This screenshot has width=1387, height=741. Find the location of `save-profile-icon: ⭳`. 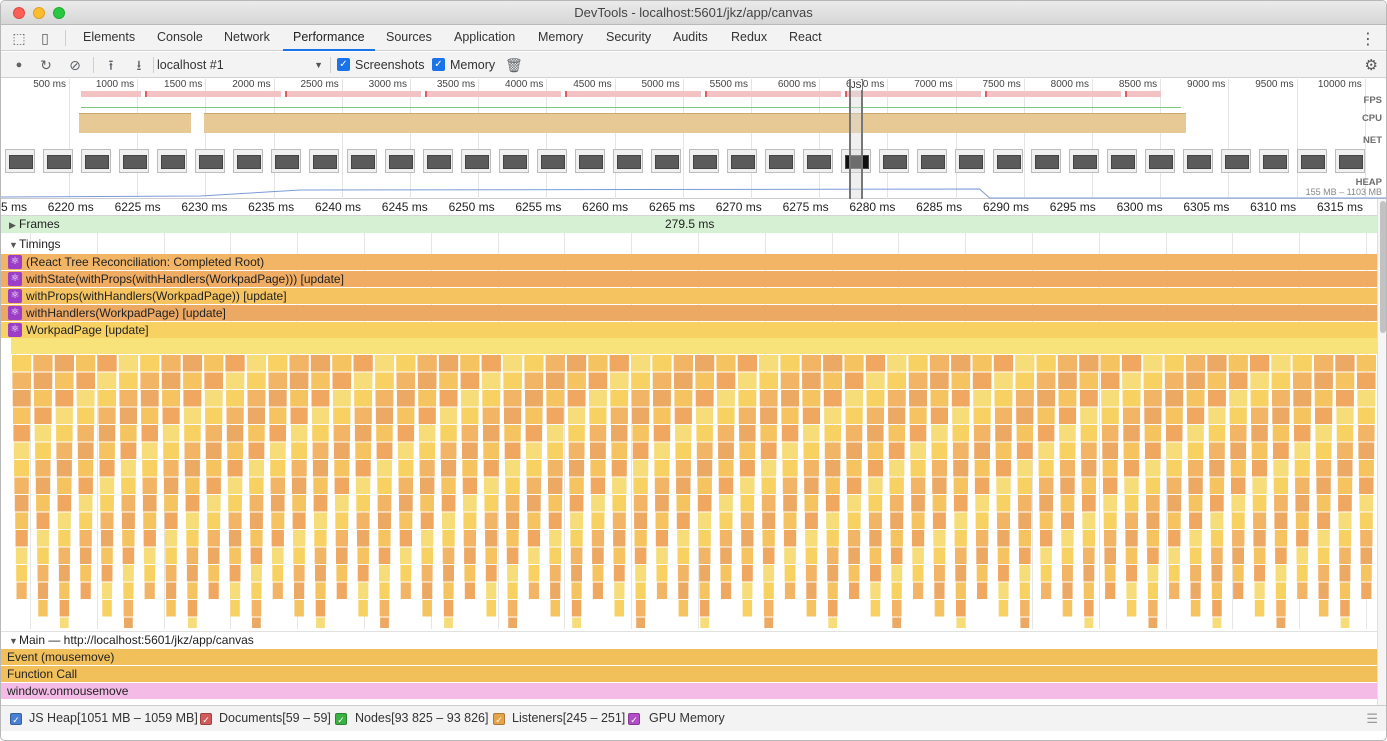

save-profile-icon: ⭳ is located at coordinates (139, 65).